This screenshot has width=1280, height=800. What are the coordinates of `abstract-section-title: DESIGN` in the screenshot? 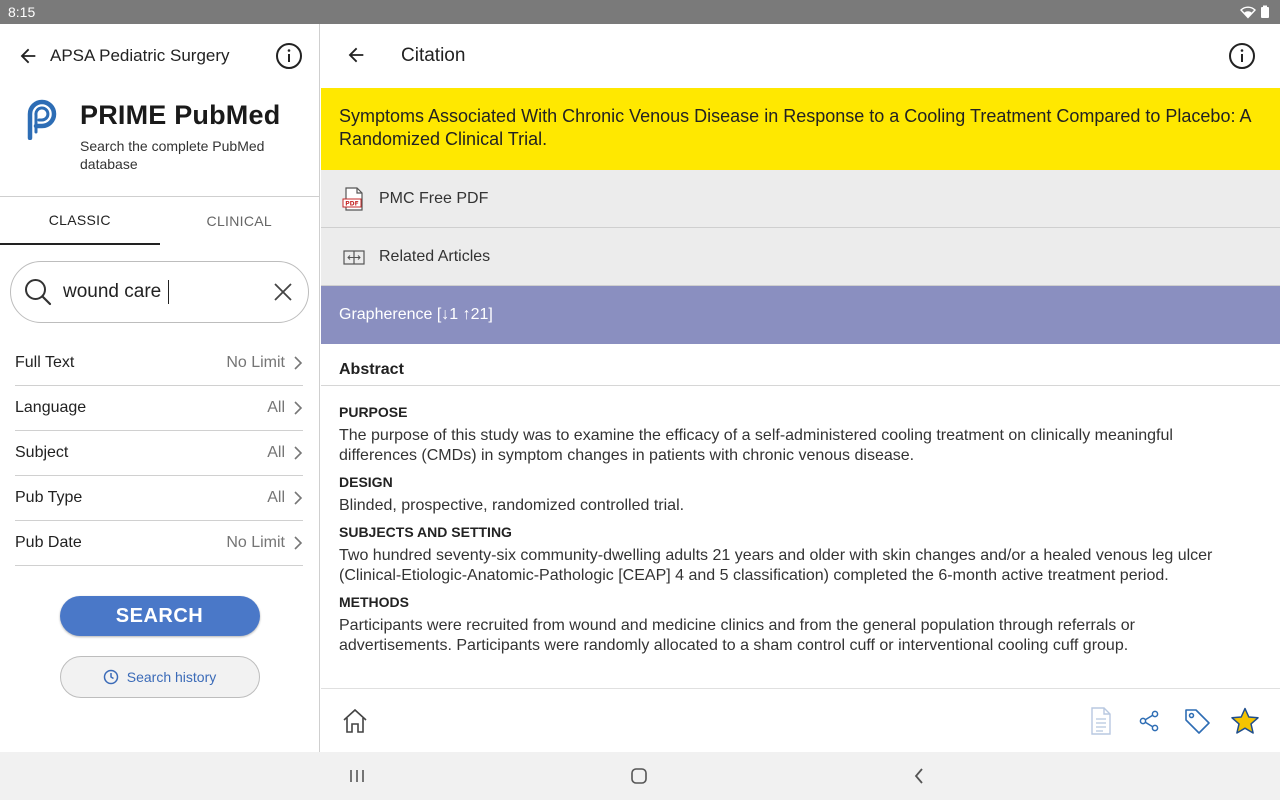 It's located at (366, 482).